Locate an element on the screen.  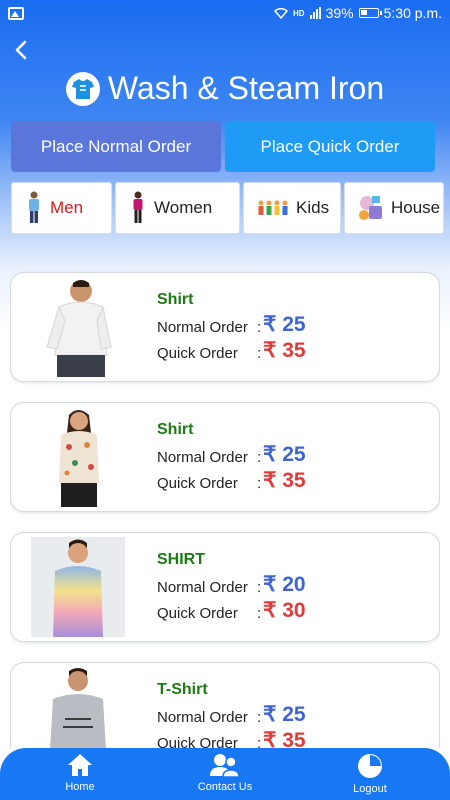
tab-men: Men is located at coordinates (61, 208).